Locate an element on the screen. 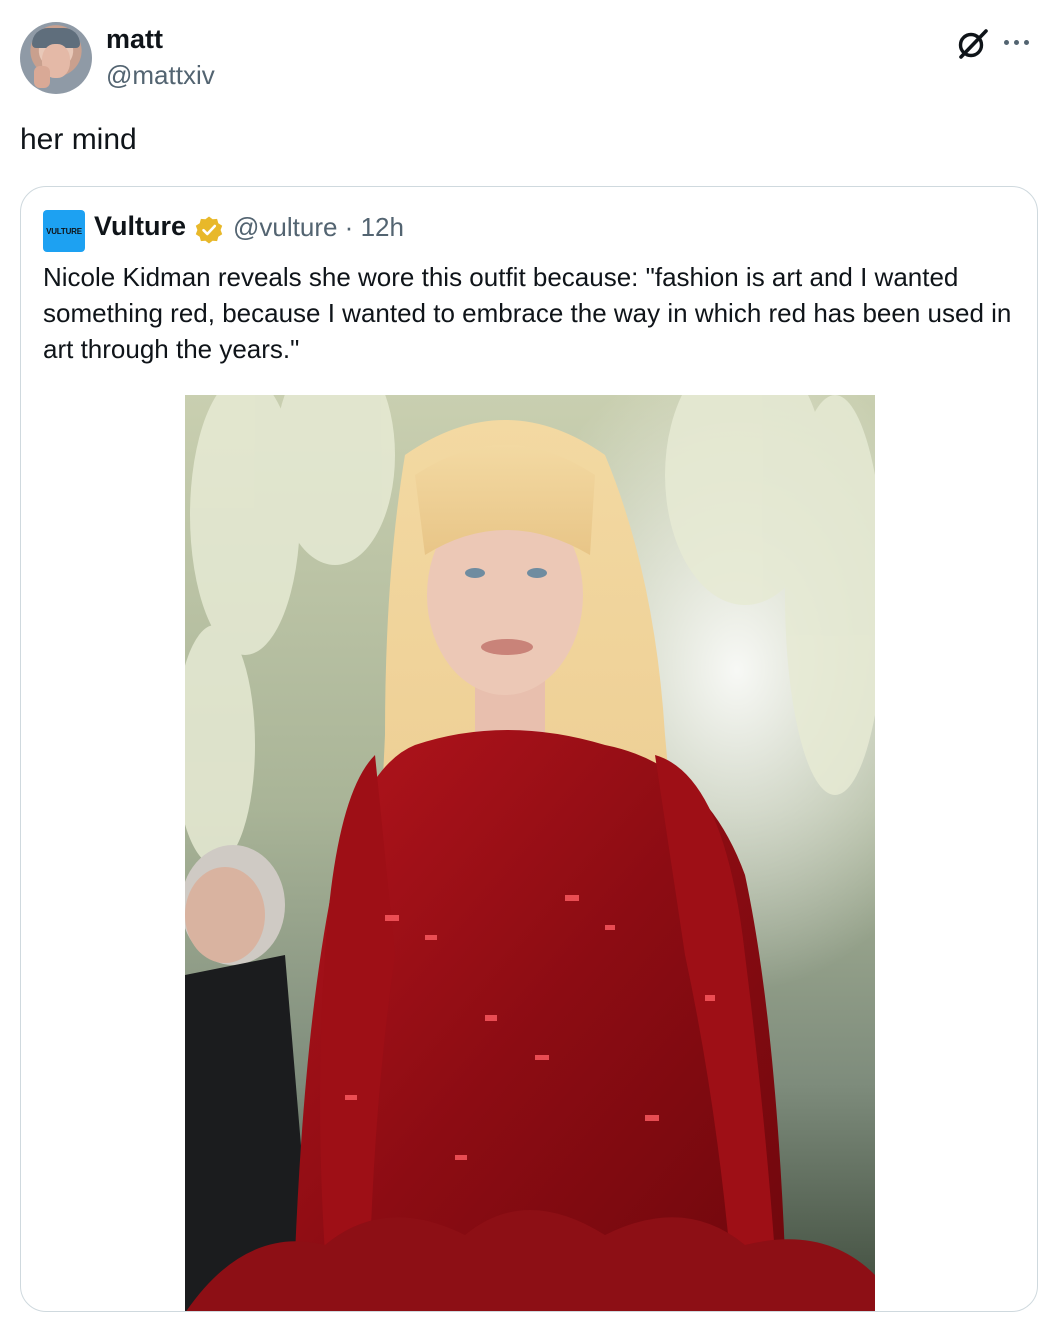  quoted-meta: @vulture · 12h is located at coordinates (318, 227).